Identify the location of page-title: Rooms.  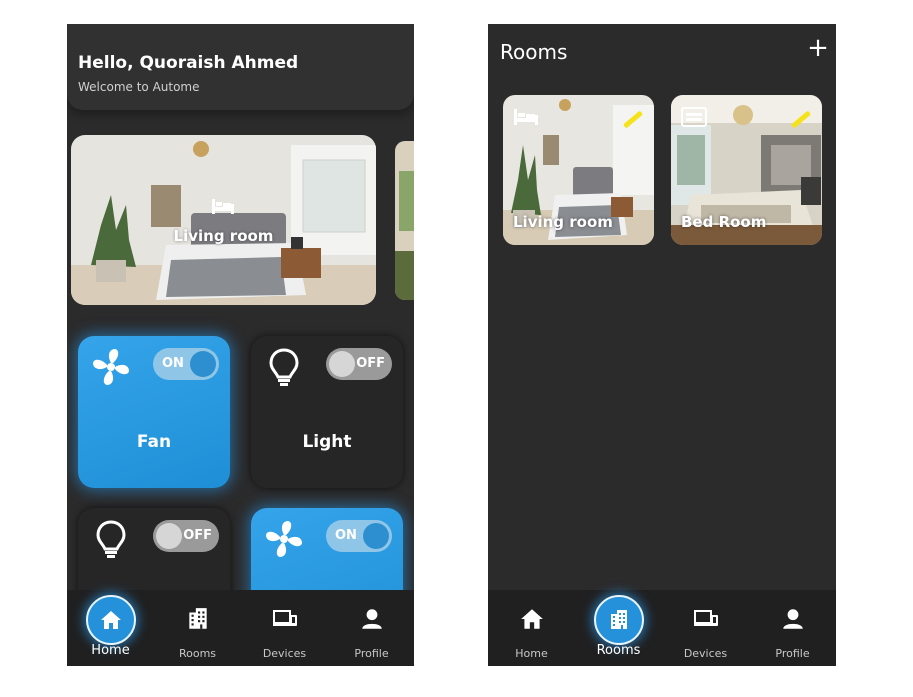
(534, 52).